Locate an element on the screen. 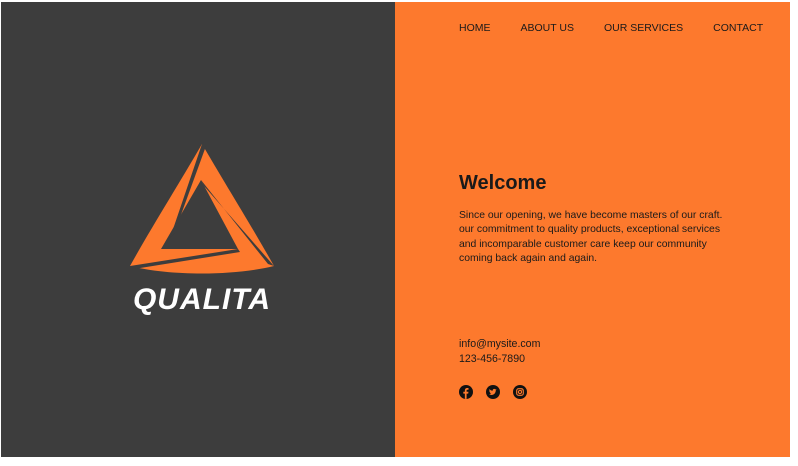  facebook-icon is located at coordinates (466, 392).